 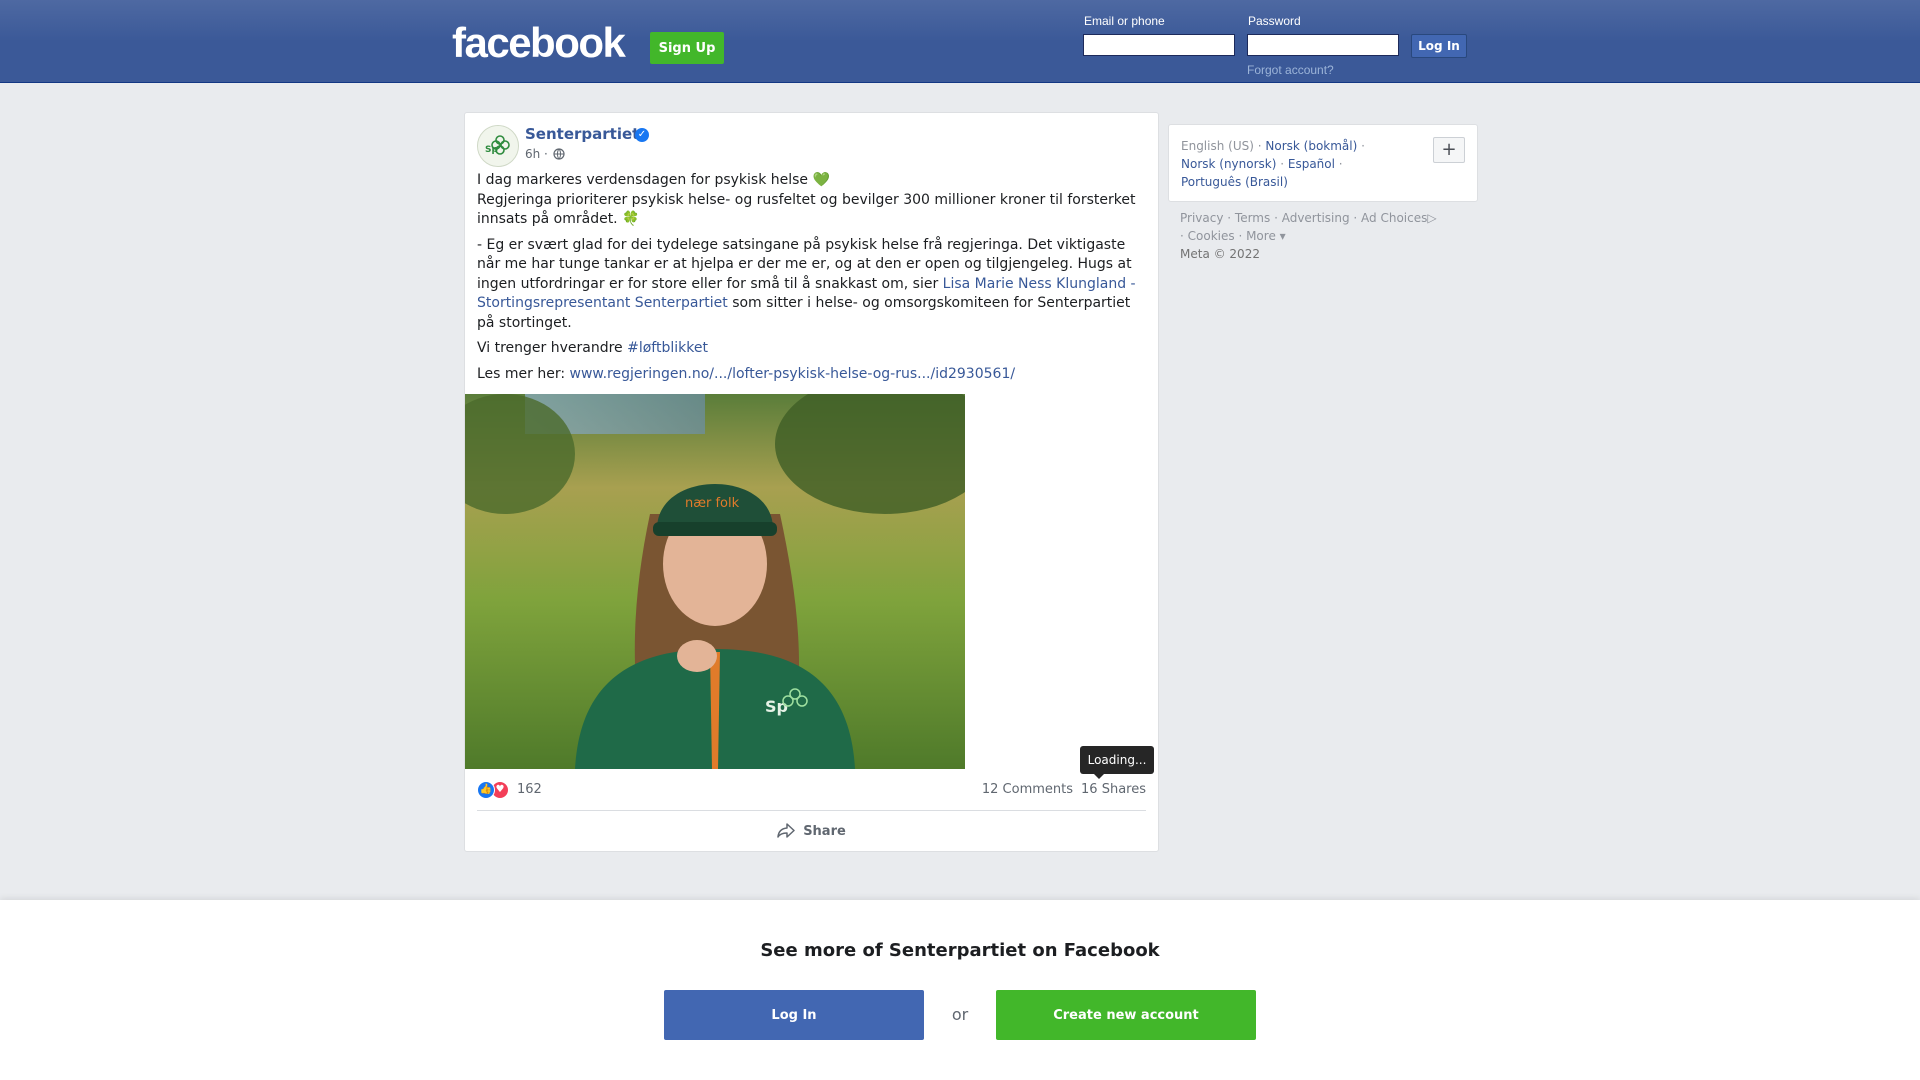 I want to click on footer-terms-link: Terms, so click(x=1252, y=218).